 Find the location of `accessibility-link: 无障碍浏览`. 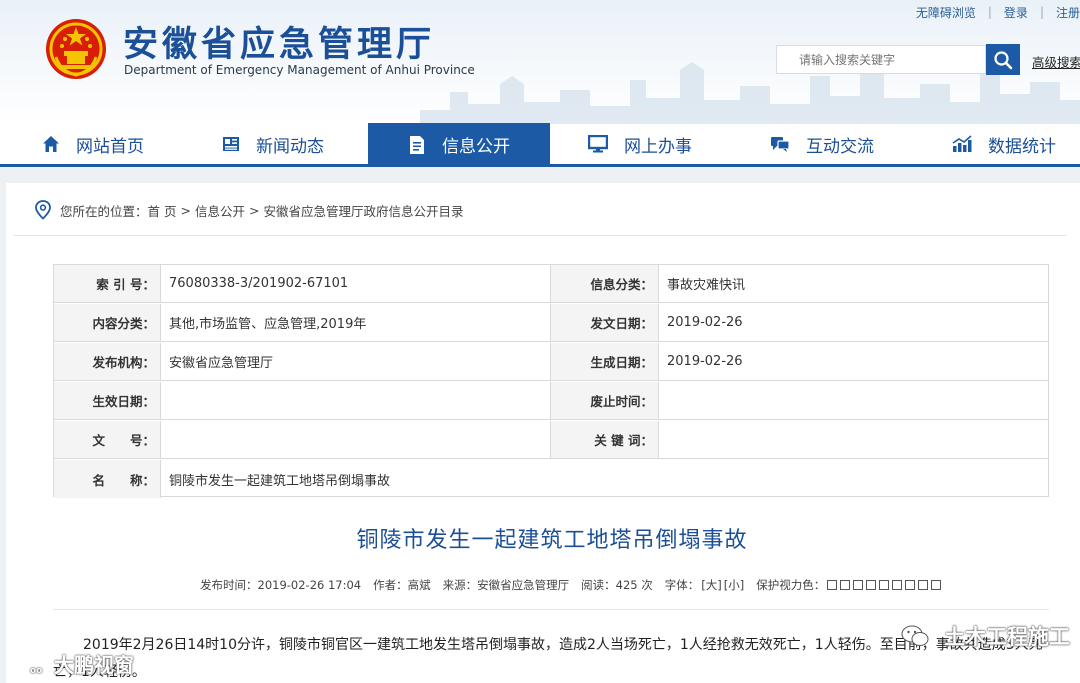

accessibility-link: 无障碍浏览 is located at coordinates (946, 12).